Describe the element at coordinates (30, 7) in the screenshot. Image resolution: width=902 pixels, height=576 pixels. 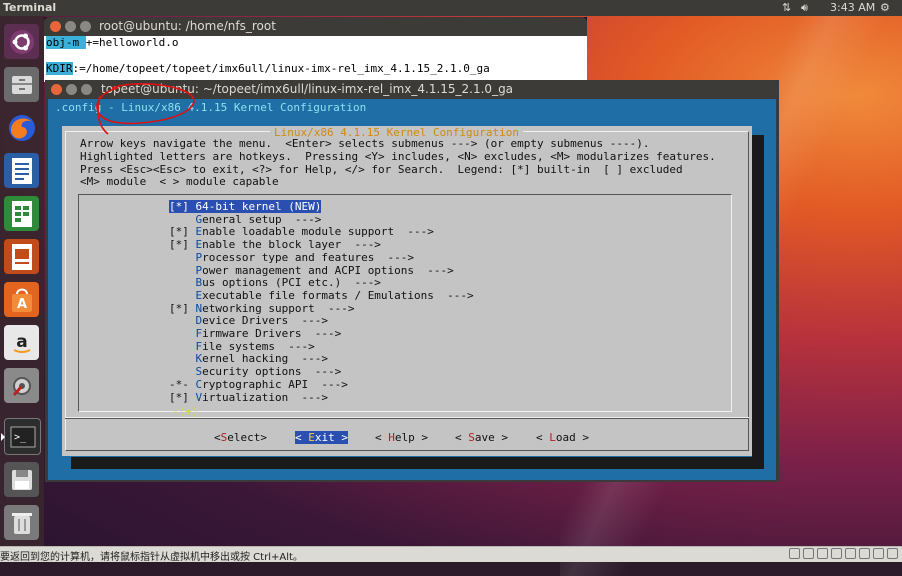
I see `active-app-title: Terminal` at that location.